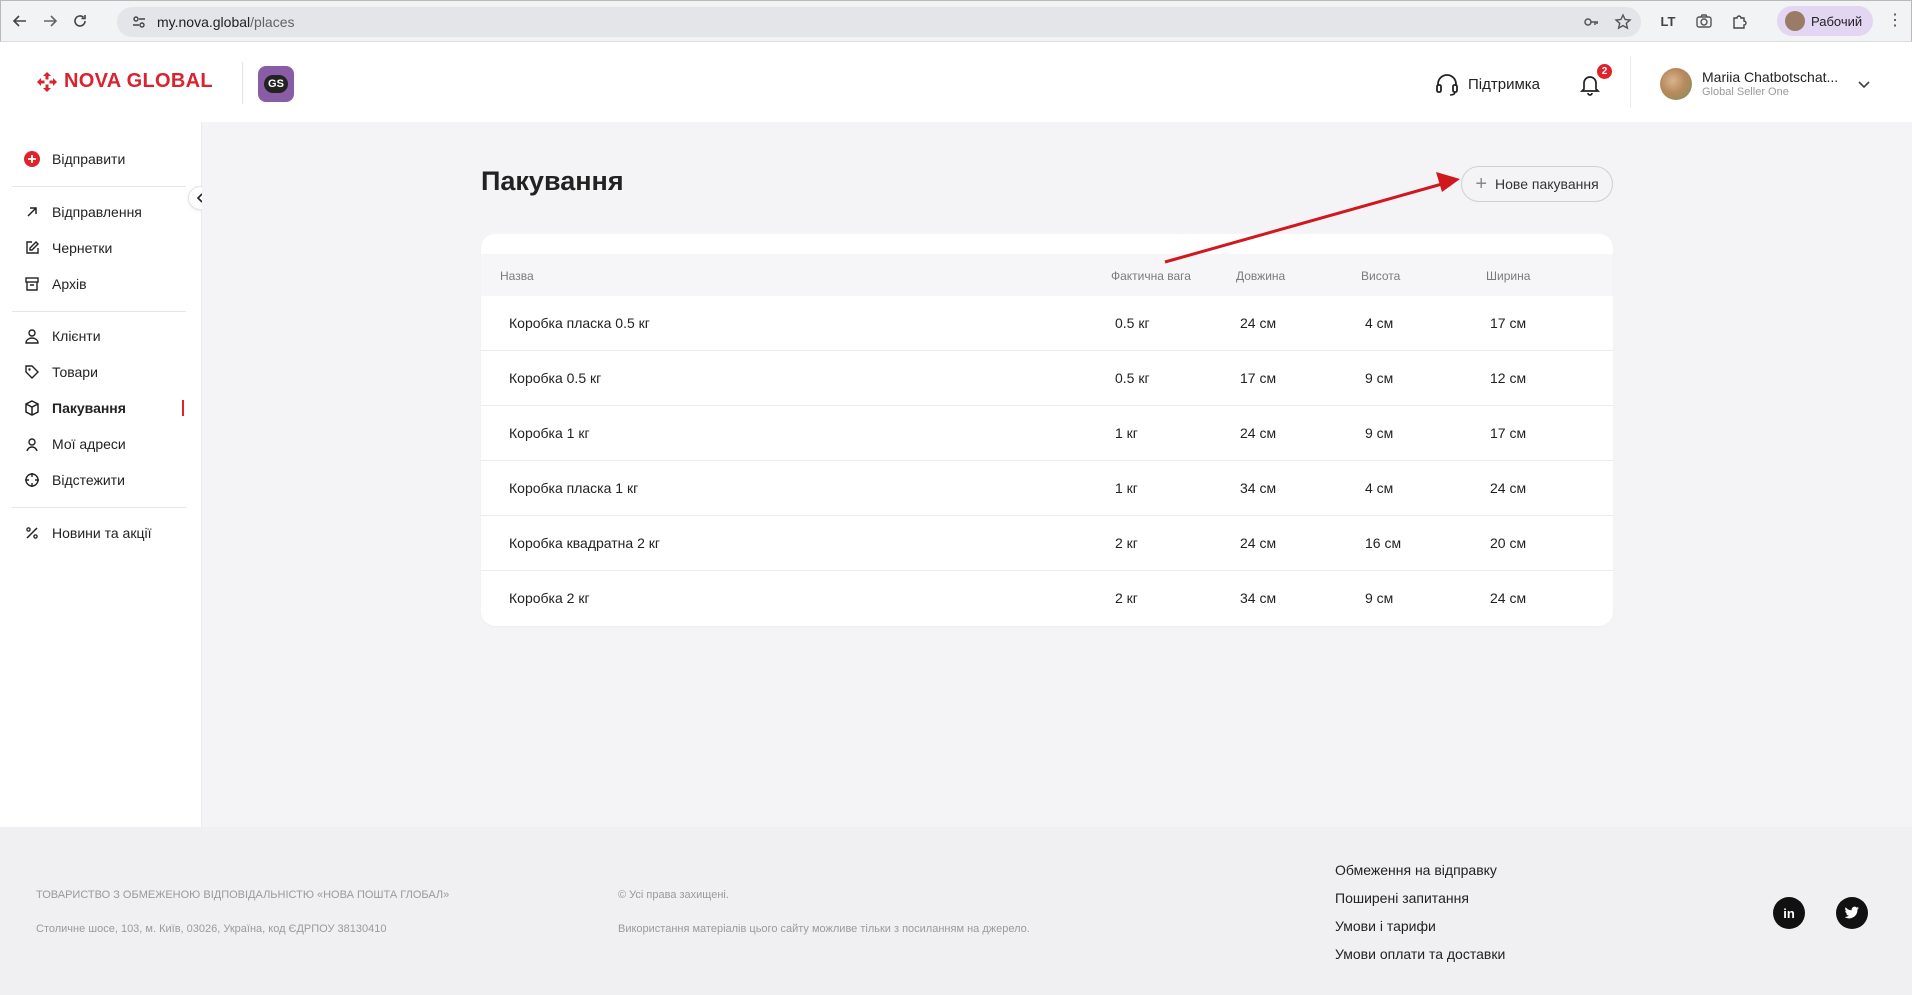 The image size is (1912, 995). Describe the element at coordinates (1837, 21) in the screenshot. I see `profile-label: Рабочий` at that location.